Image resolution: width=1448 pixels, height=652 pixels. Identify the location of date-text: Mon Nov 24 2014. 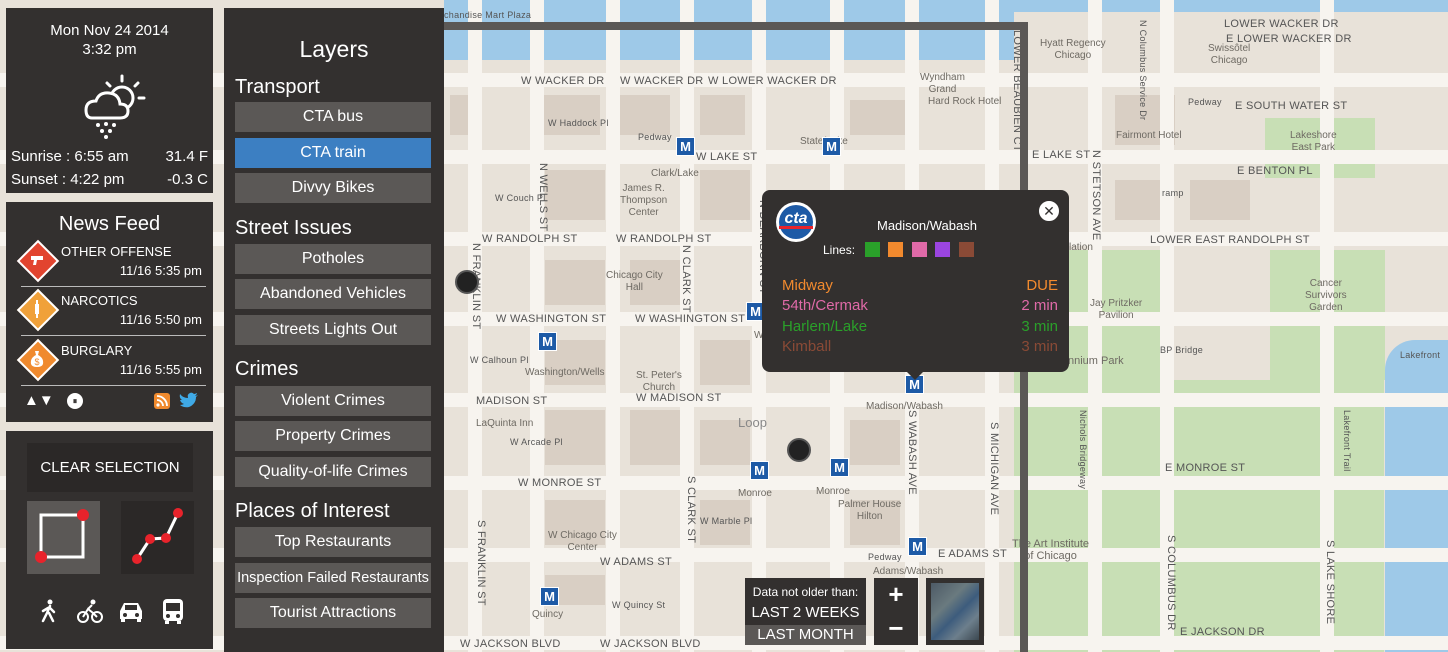
(109, 30).